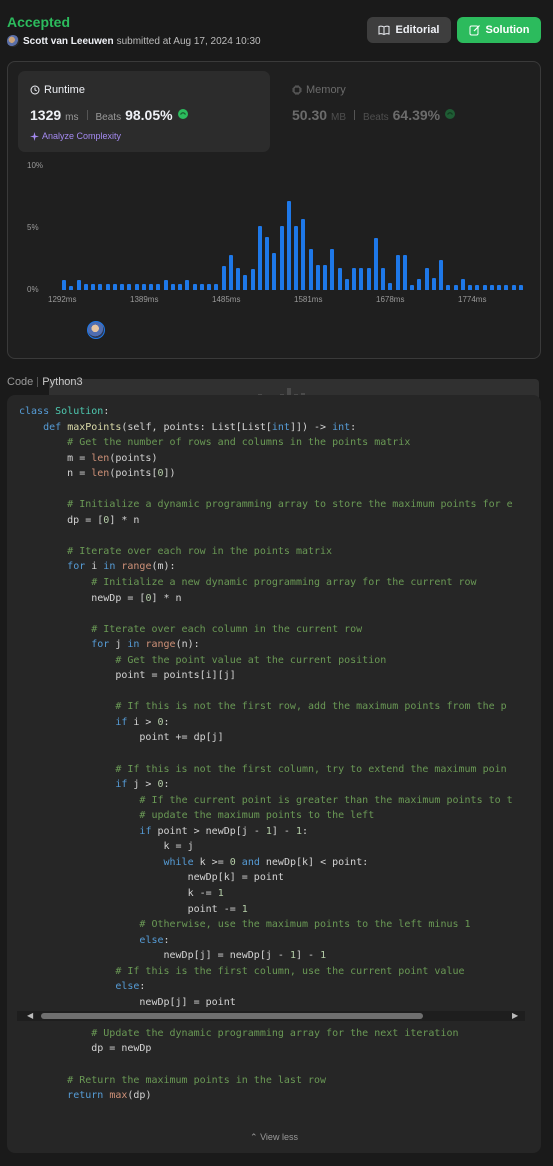  What do you see at coordinates (474, 30) in the screenshot?
I see `edit-icon` at bounding box center [474, 30].